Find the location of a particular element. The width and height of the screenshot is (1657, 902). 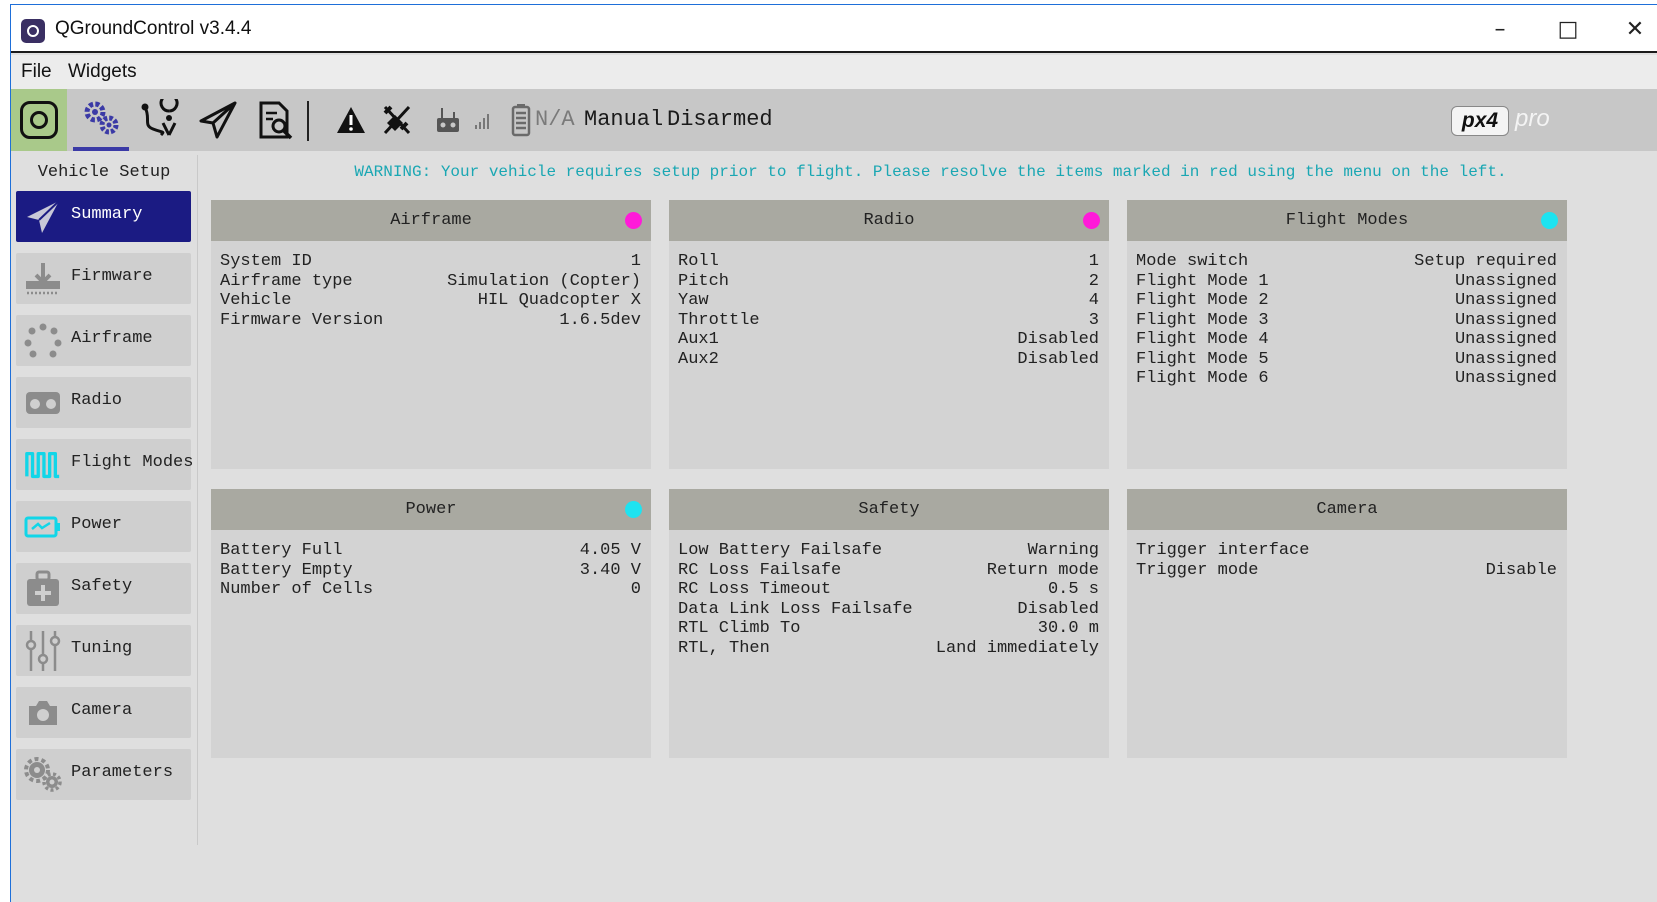

sidebar-item-radio: Radio is located at coordinates (103, 402).